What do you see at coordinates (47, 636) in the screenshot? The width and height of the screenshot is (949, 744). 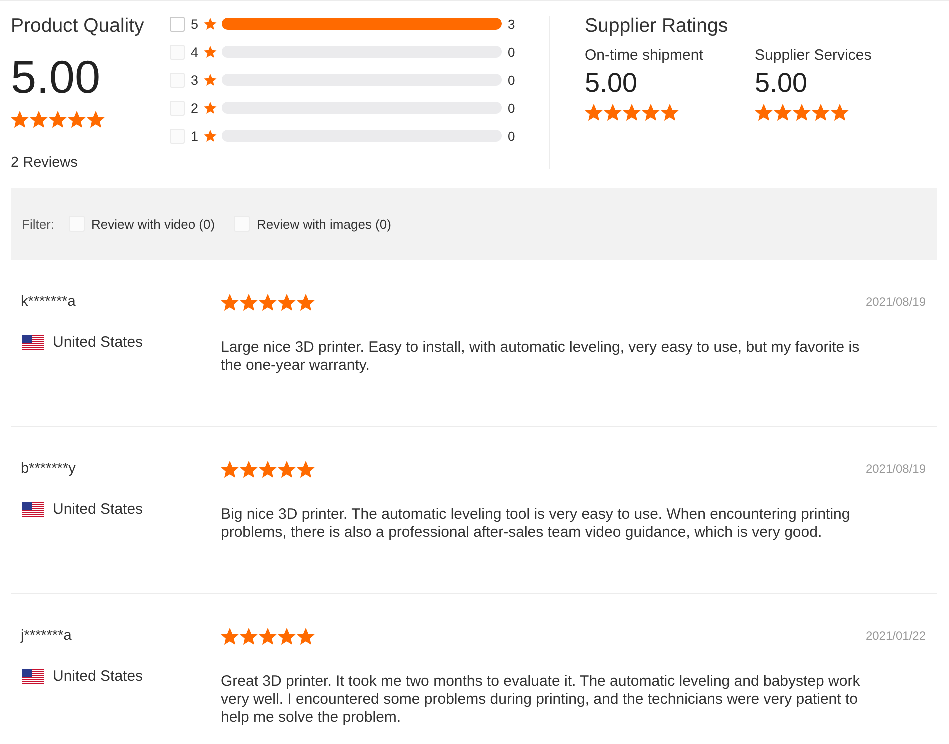 I see `reviewer-name: j*******a` at bounding box center [47, 636].